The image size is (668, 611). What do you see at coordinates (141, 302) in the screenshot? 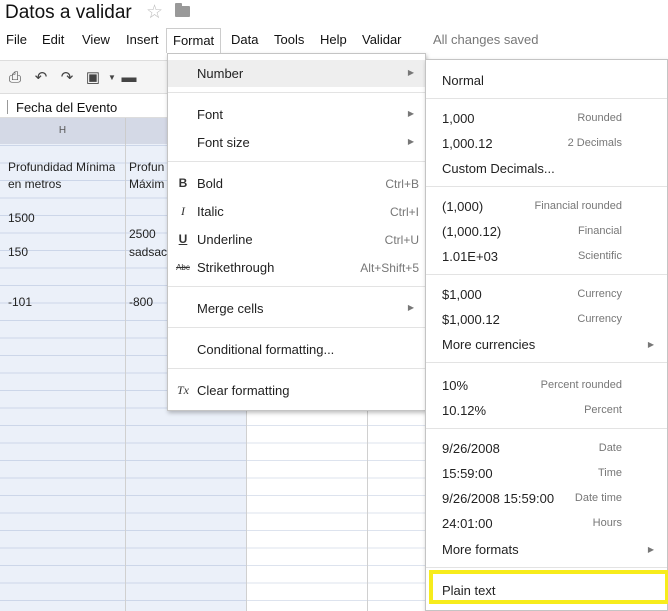
I see `cell-i-value: -800` at bounding box center [141, 302].